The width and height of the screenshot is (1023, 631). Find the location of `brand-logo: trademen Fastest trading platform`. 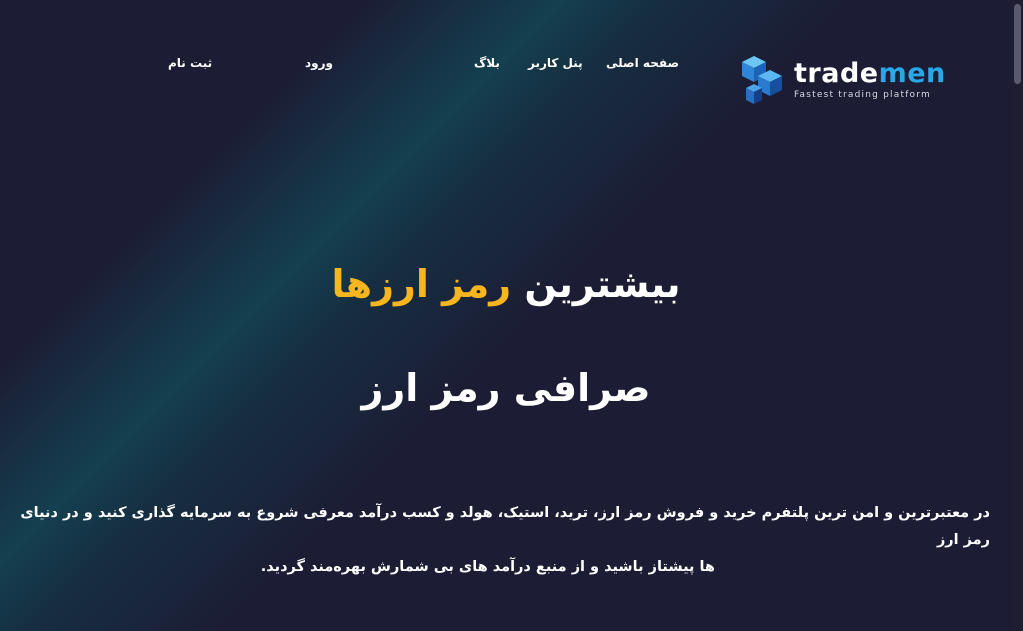

brand-logo: trademen Fastest trading platform is located at coordinates (843, 80).